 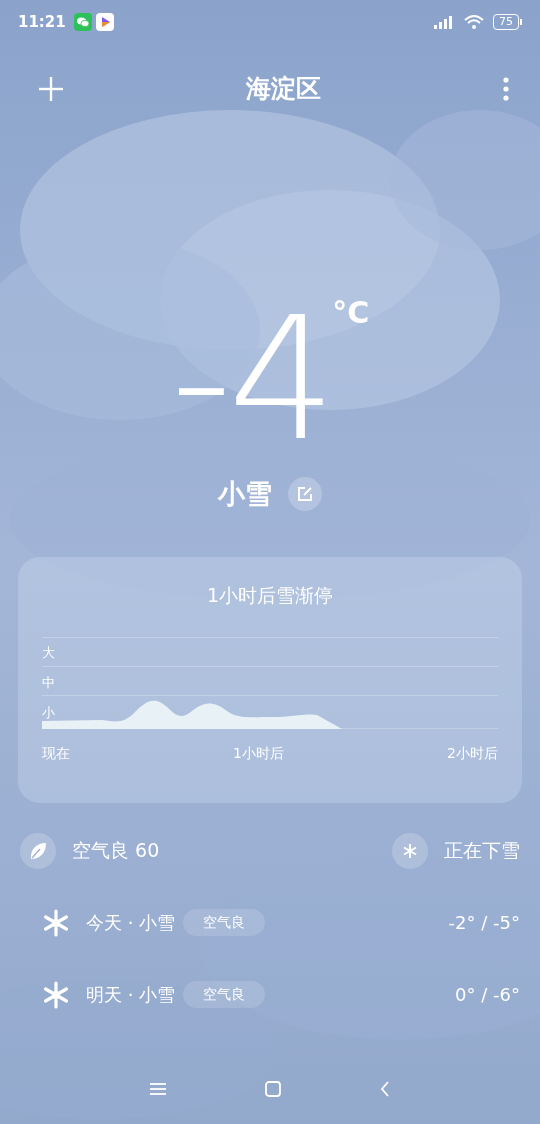 I want to click on forecast-title: 1小时后雪渐停, so click(x=270, y=595).